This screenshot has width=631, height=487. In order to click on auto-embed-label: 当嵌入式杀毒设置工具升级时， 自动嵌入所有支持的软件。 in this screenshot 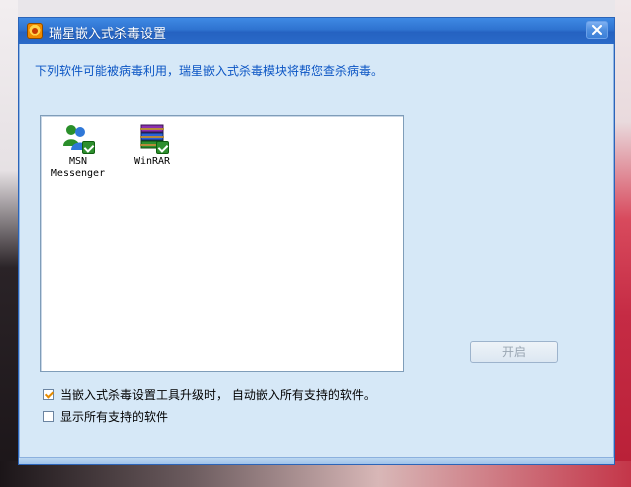, I will do `click(218, 394)`.